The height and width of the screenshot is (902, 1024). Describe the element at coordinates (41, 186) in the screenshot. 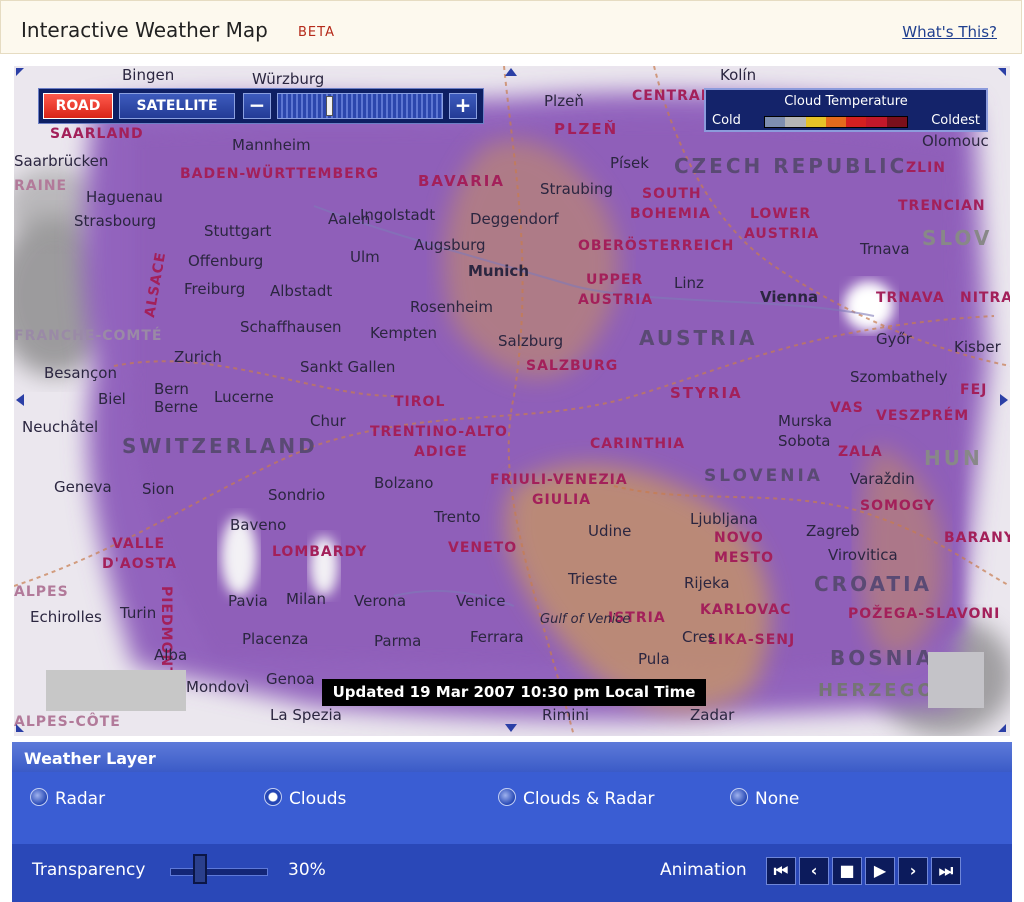

I see `map-label-region: RAINE` at that location.